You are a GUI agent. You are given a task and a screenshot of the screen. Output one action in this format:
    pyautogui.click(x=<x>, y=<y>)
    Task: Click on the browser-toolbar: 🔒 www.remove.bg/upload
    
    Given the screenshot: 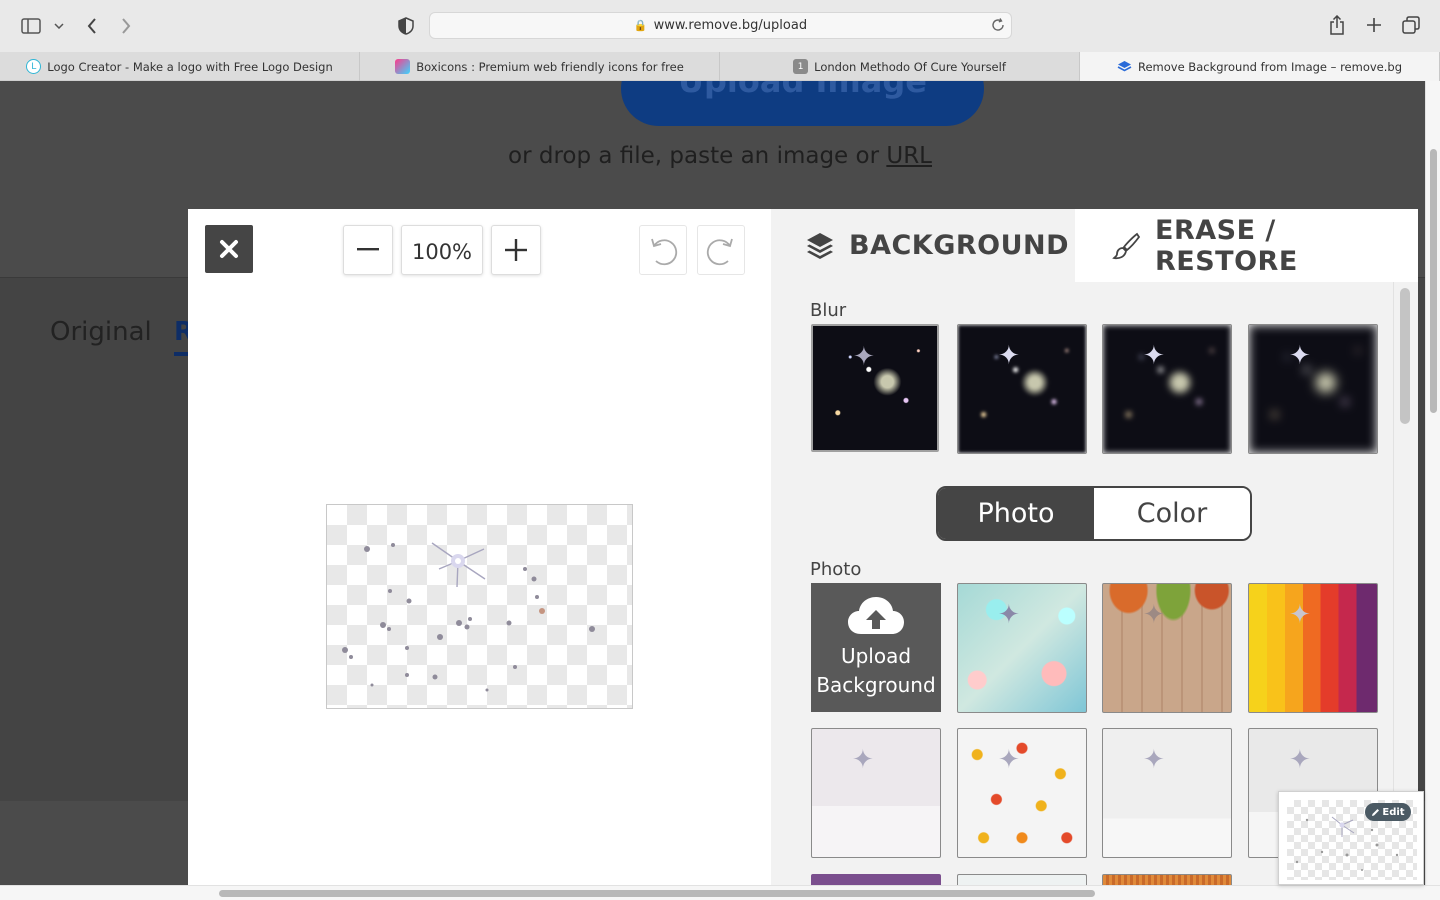 What is the action you would take?
    pyautogui.click(x=720, y=26)
    